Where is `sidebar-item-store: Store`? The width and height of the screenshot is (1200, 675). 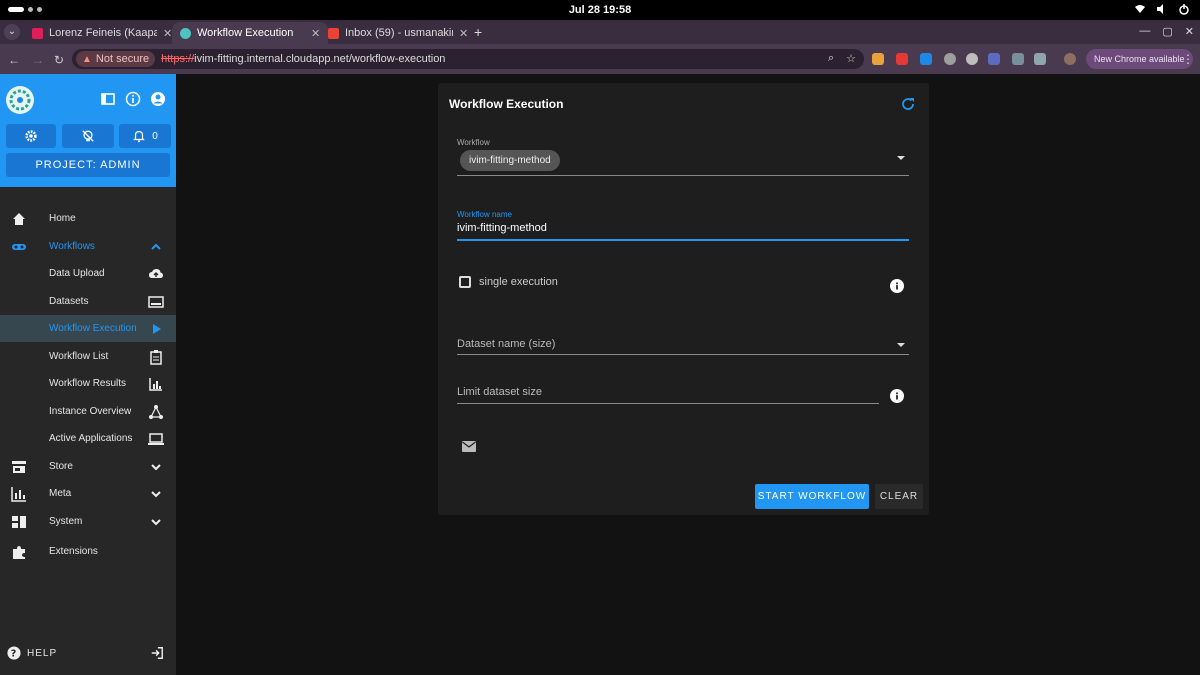
sidebar-item-store: Store is located at coordinates (88, 466).